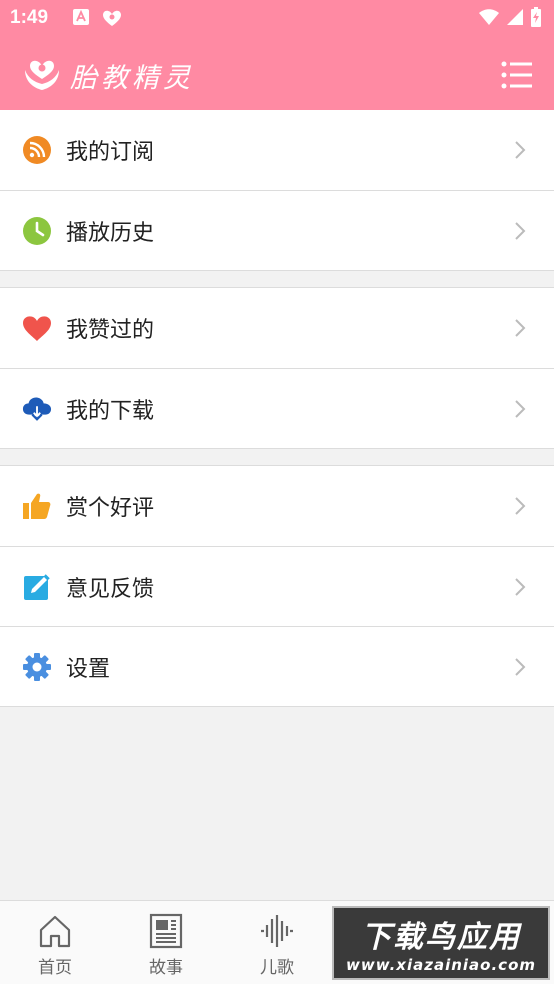  I want to click on menu-item-downloads: 我的下载, so click(277, 408).